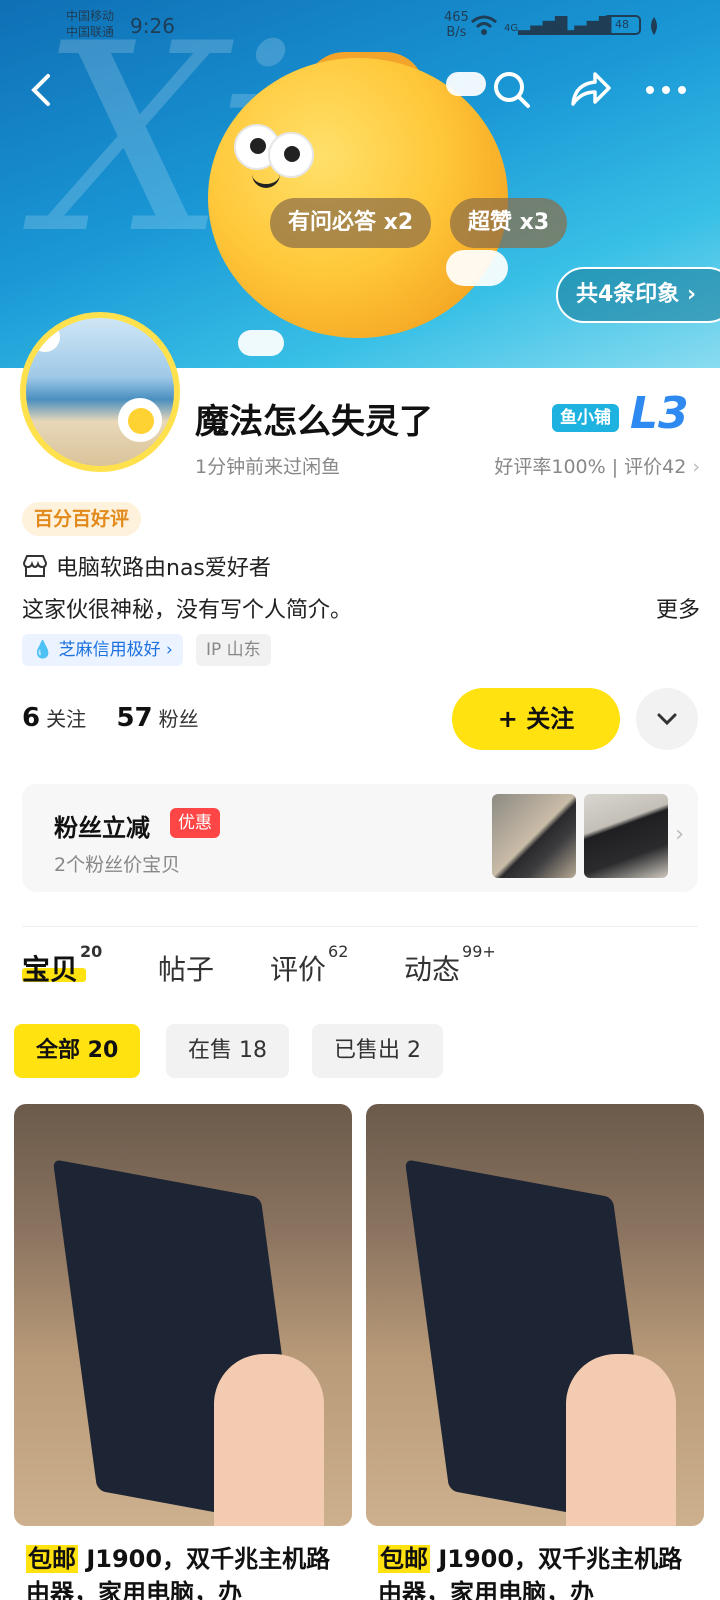 This screenshot has width=720, height=1600. Describe the element at coordinates (117, 865) in the screenshot. I see `fans-card-subtitle: 2个粉丝价宝贝` at that location.